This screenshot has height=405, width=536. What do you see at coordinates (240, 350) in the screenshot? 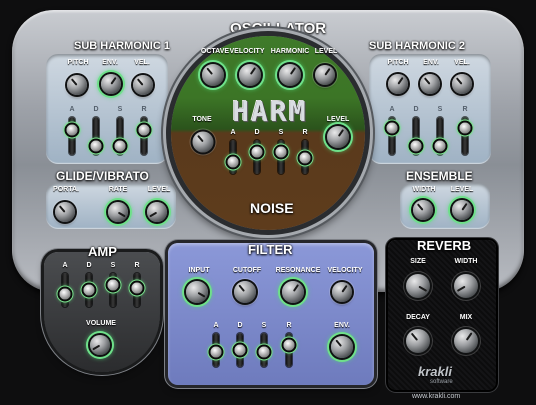
I see `filter-d-slider` at bounding box center [240, 350].